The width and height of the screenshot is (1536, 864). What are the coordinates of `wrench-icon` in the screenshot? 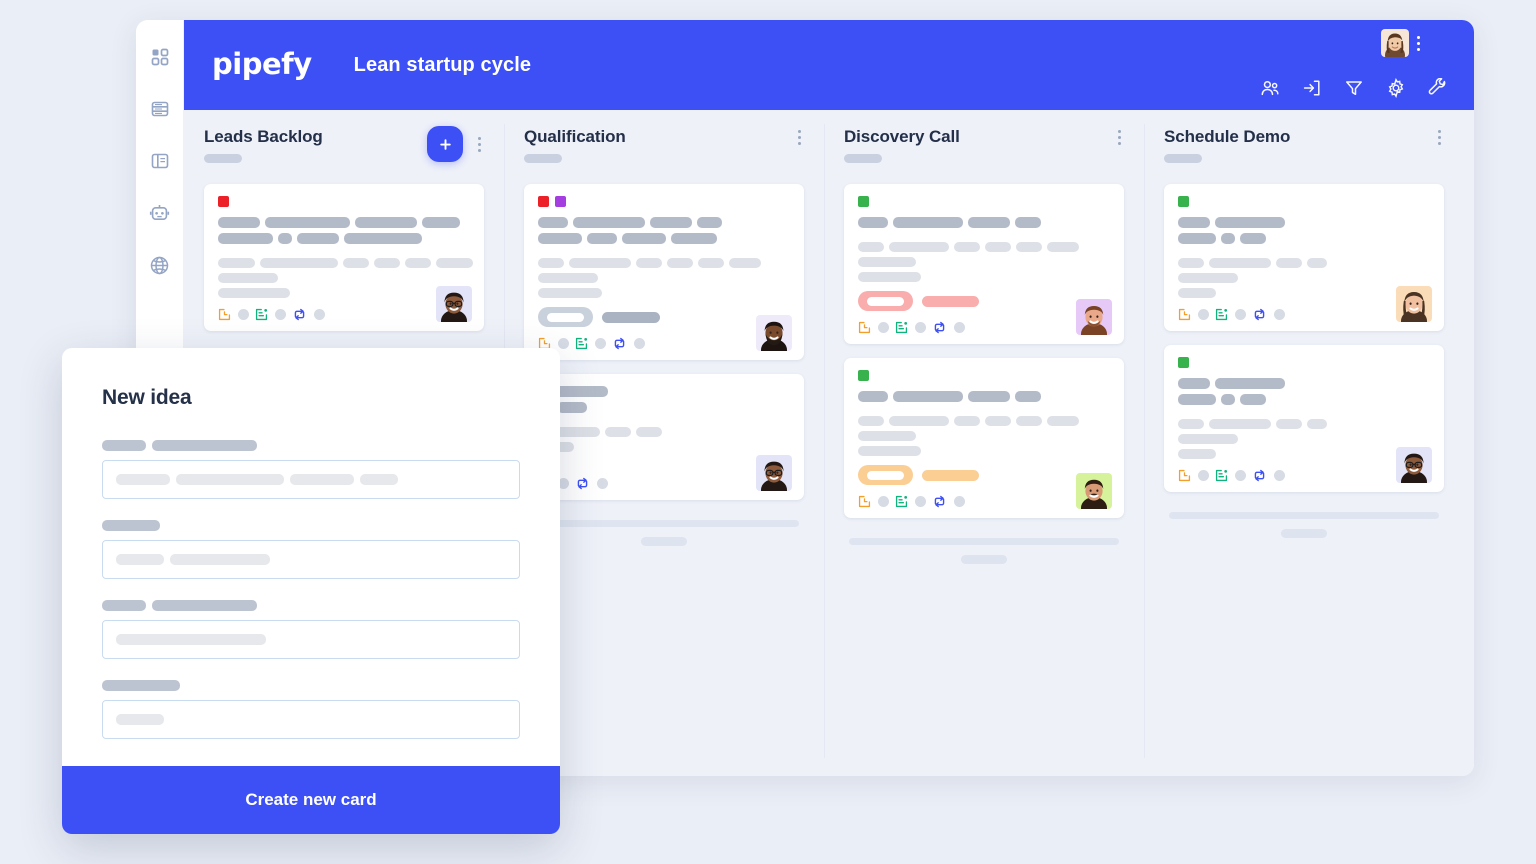 It's located at (1438, 88).